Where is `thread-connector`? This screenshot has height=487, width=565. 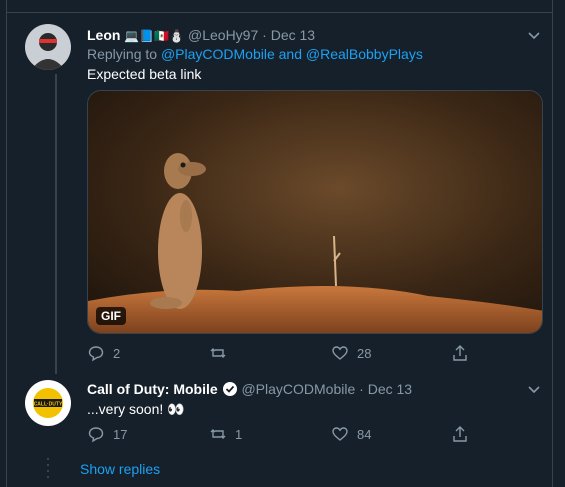 thread-connector is located at coordinates (56, 224).